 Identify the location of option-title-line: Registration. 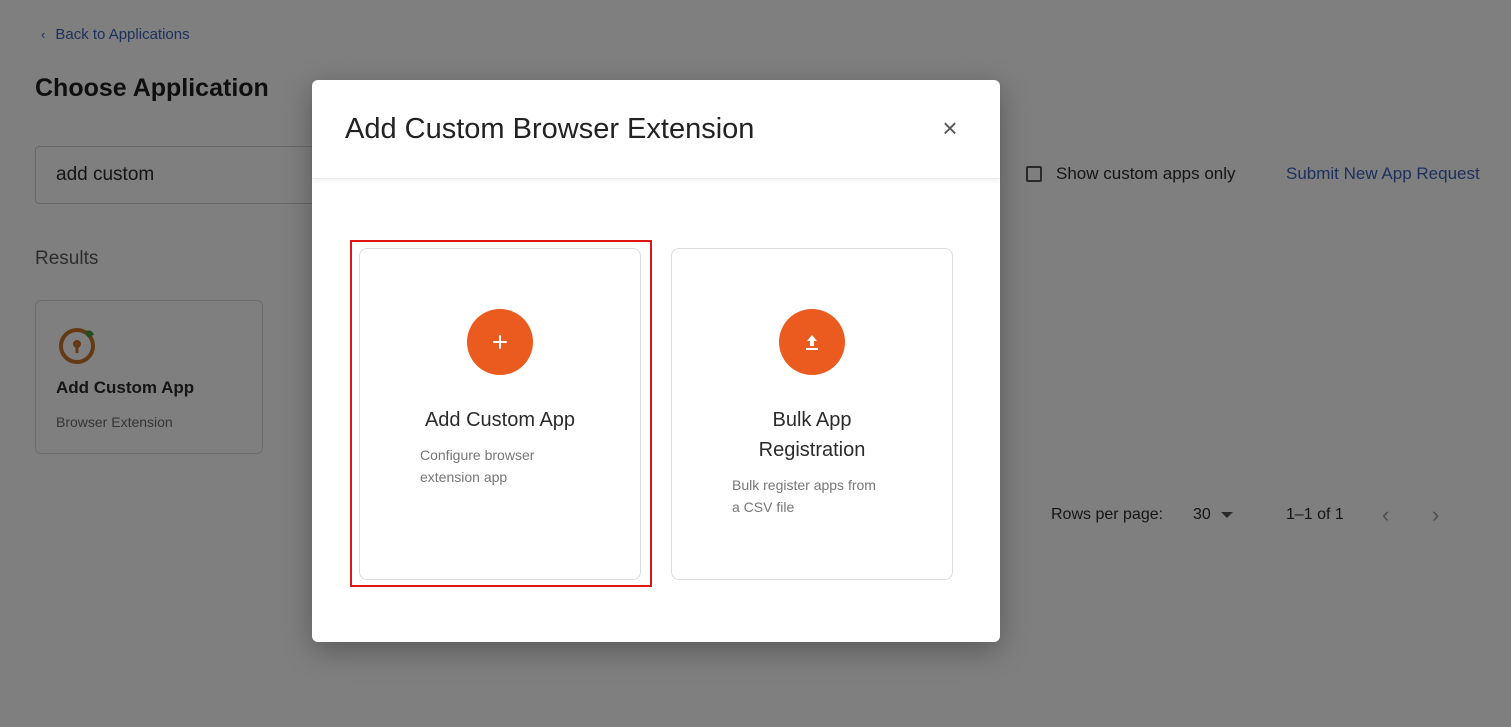
(812, 450).